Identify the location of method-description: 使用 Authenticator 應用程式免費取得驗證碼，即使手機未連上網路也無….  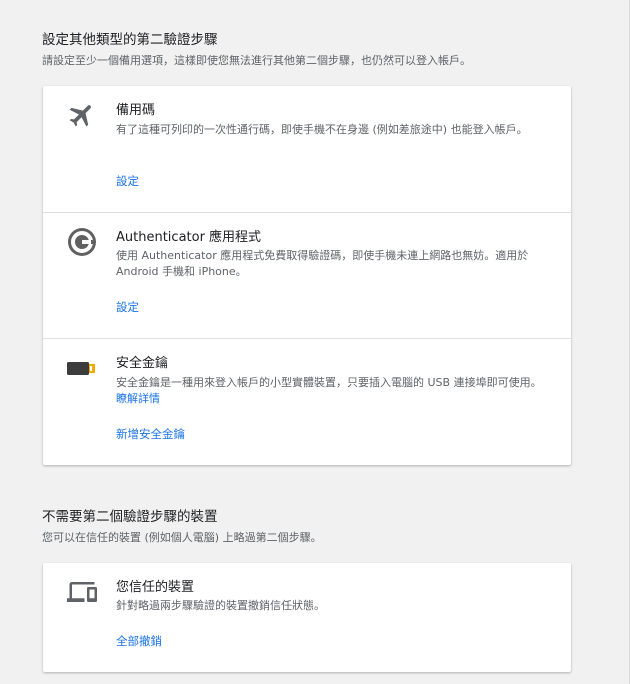
(322, 263).